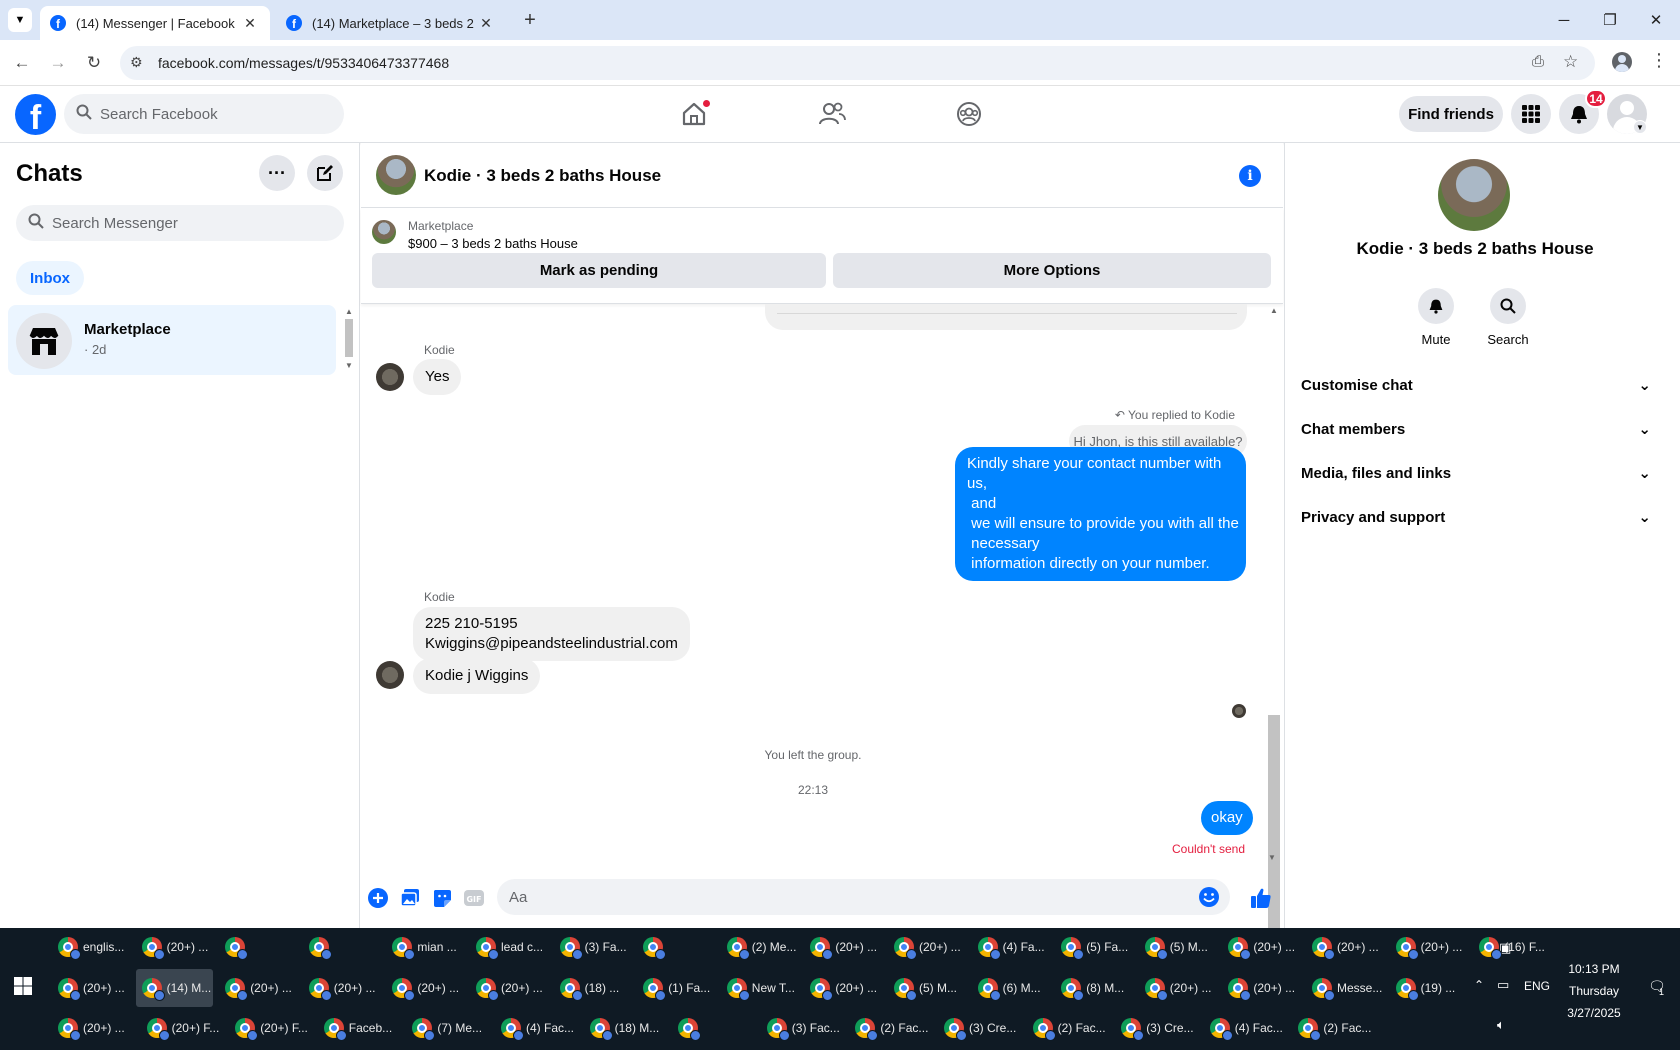 This screenshot has height=1050, width=1680. What do you see at coordinates (1052, 270) in the screenshot?
I see `more-options-button: More Options` at bounding box center [1052, 270].